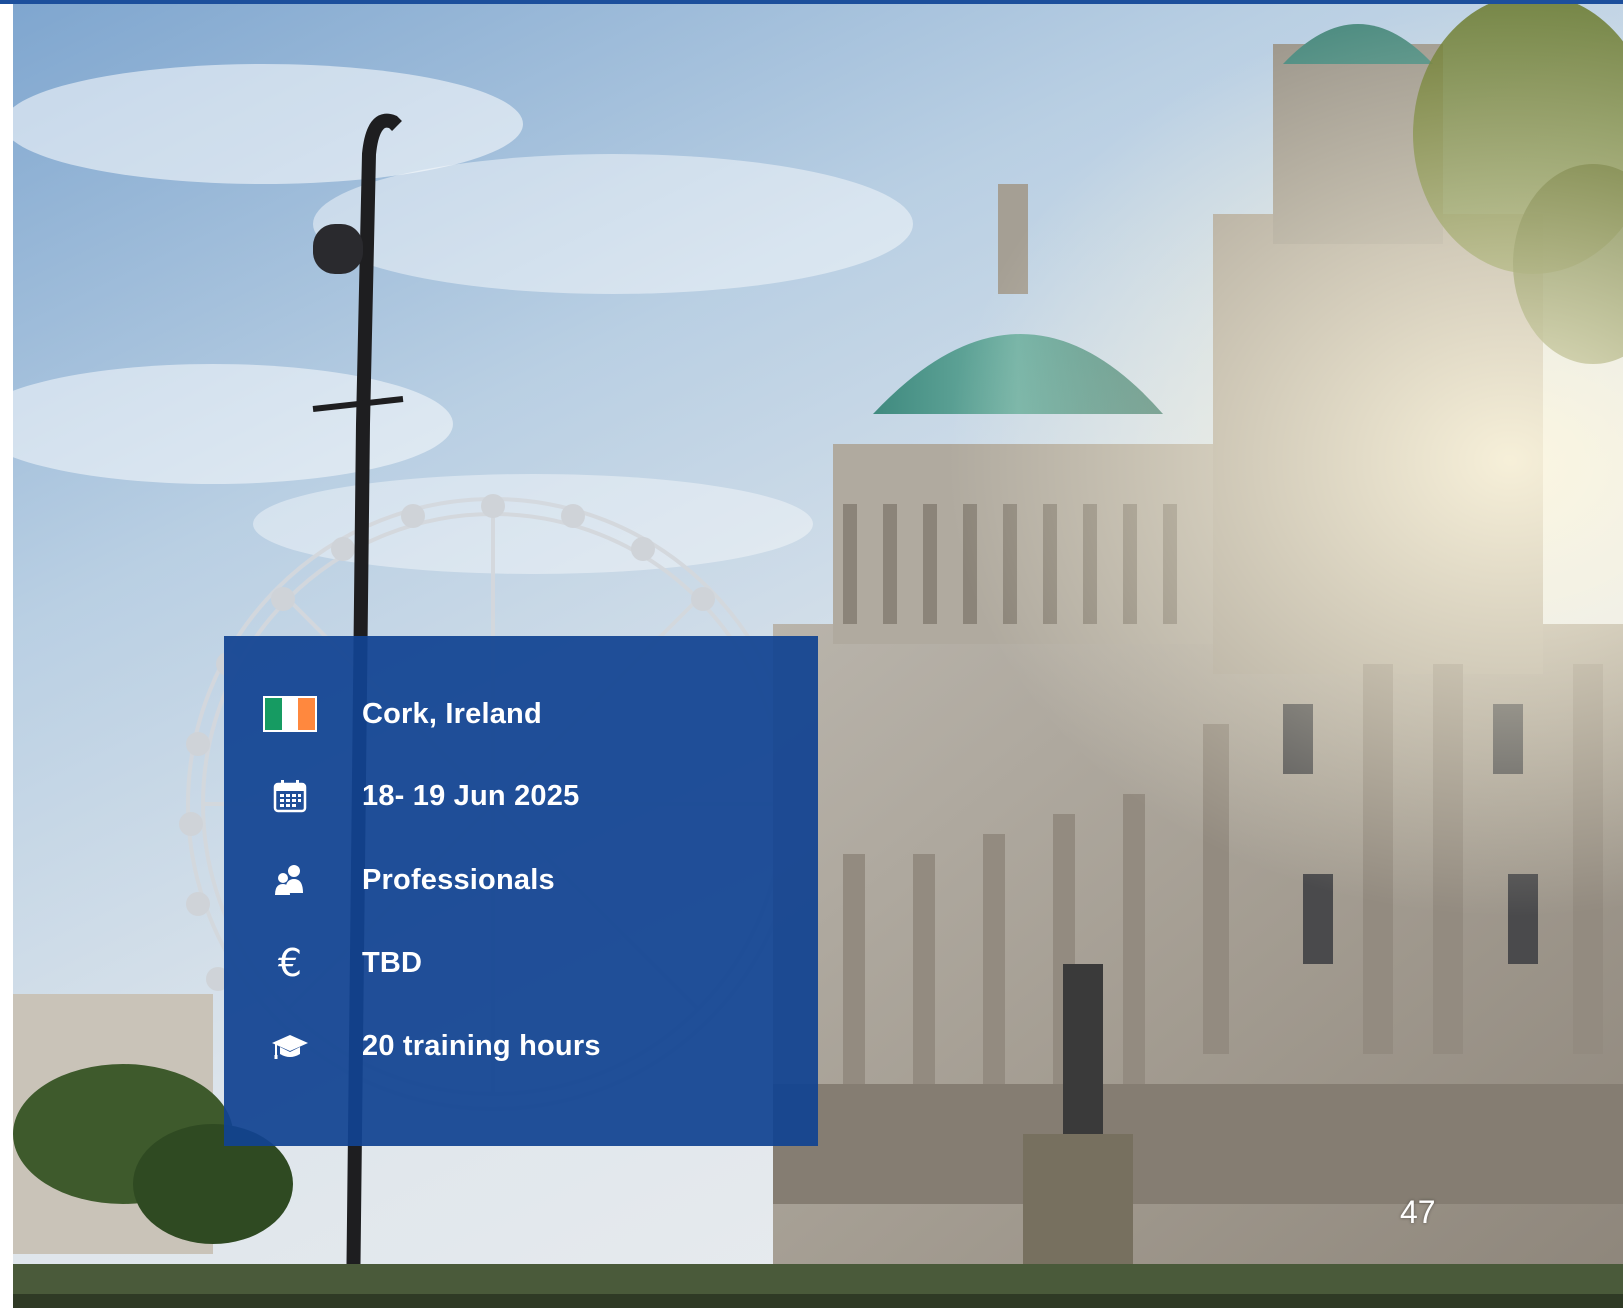 This screenshot has width=1623, height=1308. What do you see at coordinates (290, 963) in the screenshot?
I see `euro-icon: €` at bounding box center [290, 963].